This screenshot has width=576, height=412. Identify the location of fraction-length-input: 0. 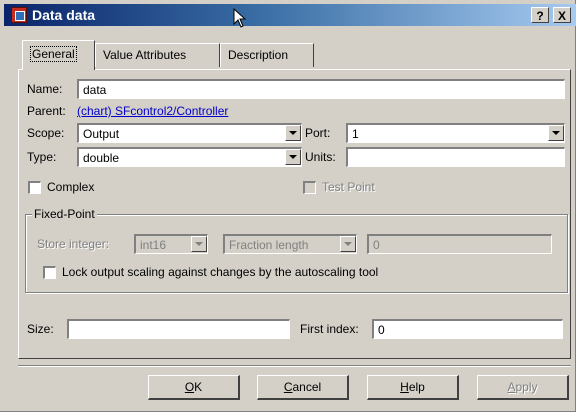
(459, 244).